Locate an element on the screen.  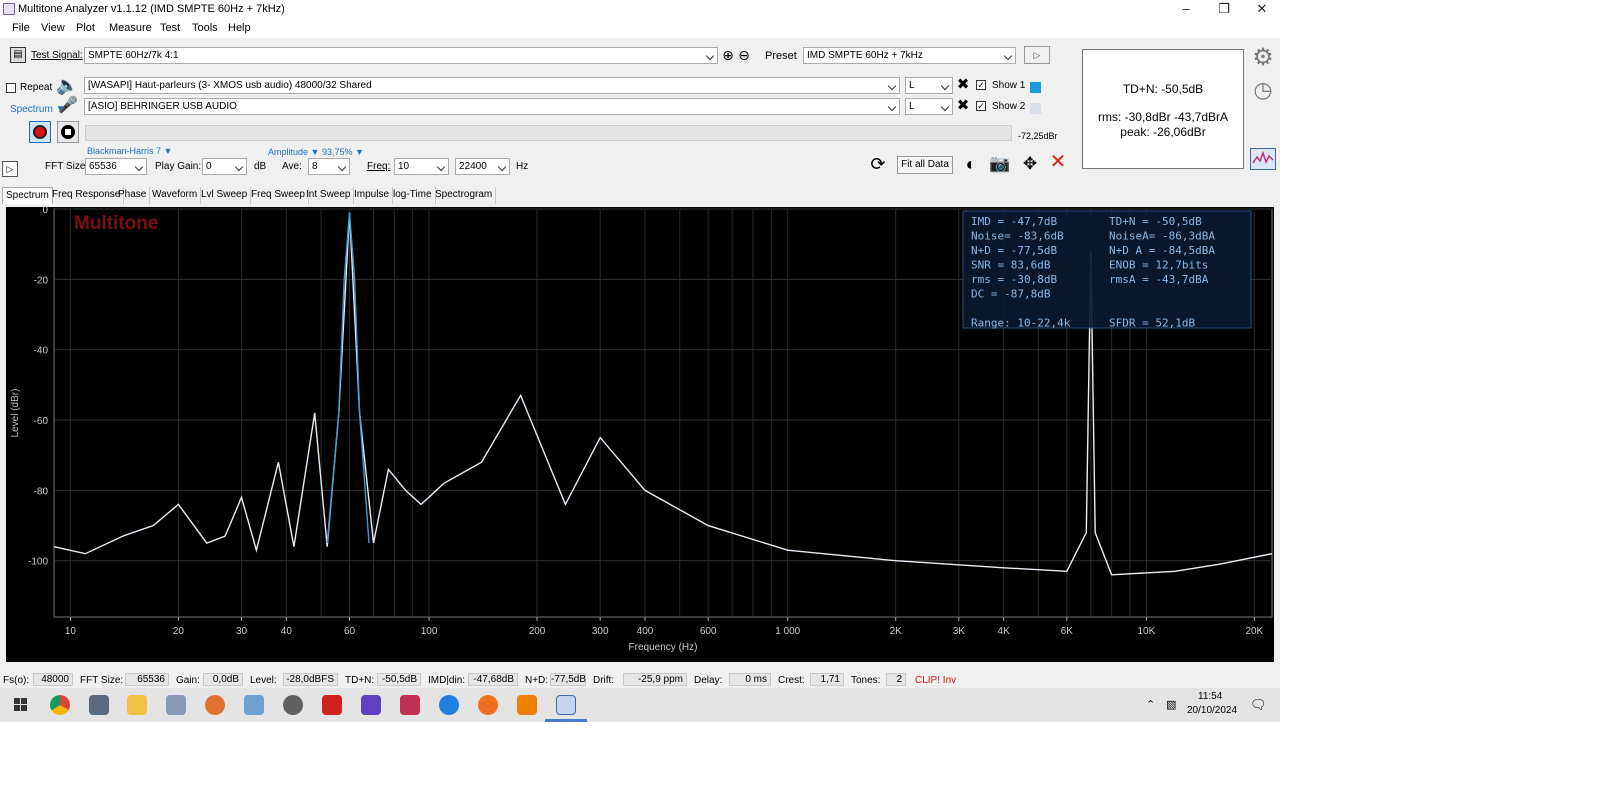
repeat-checkbox is located at coordinates (11, 88).